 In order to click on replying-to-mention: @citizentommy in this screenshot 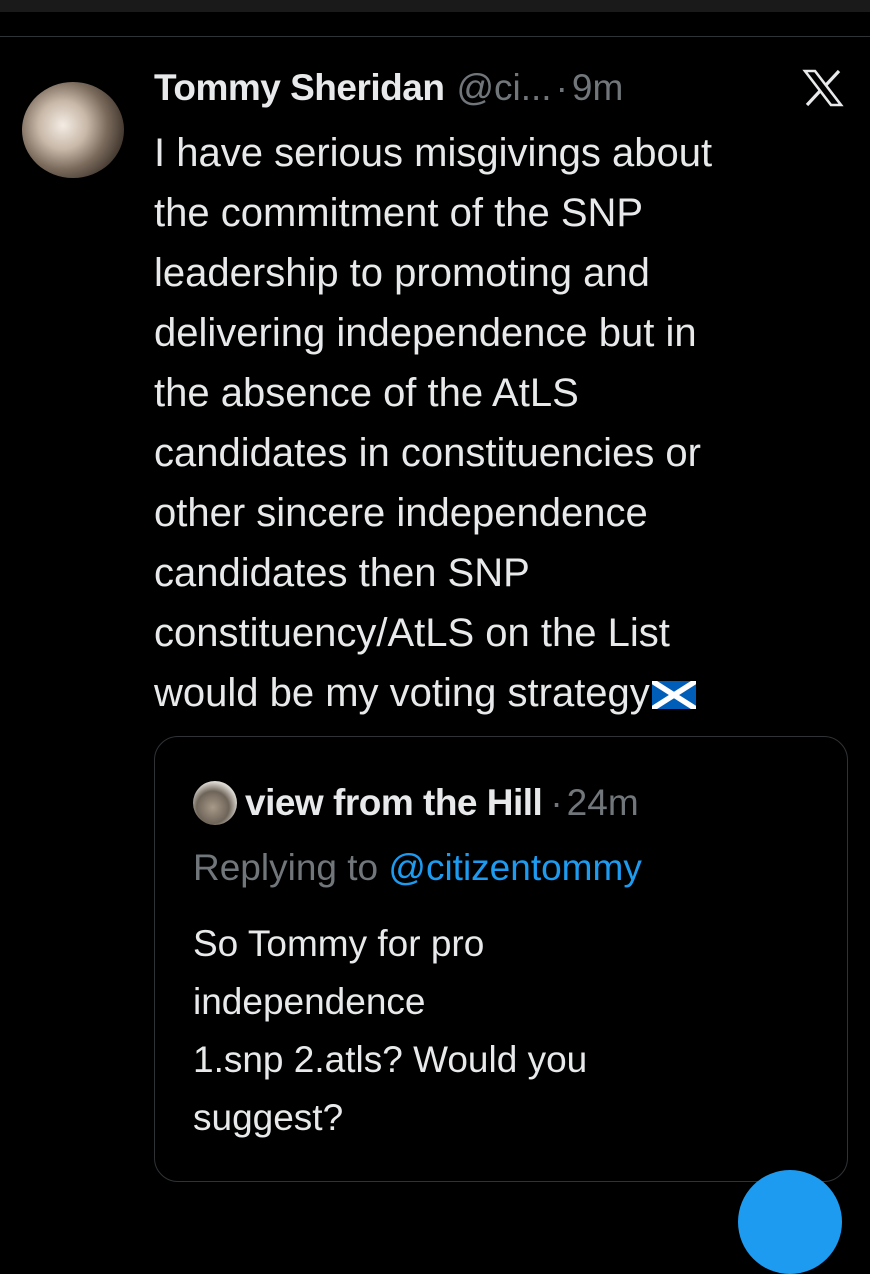, I will do `click(514, 867)`.